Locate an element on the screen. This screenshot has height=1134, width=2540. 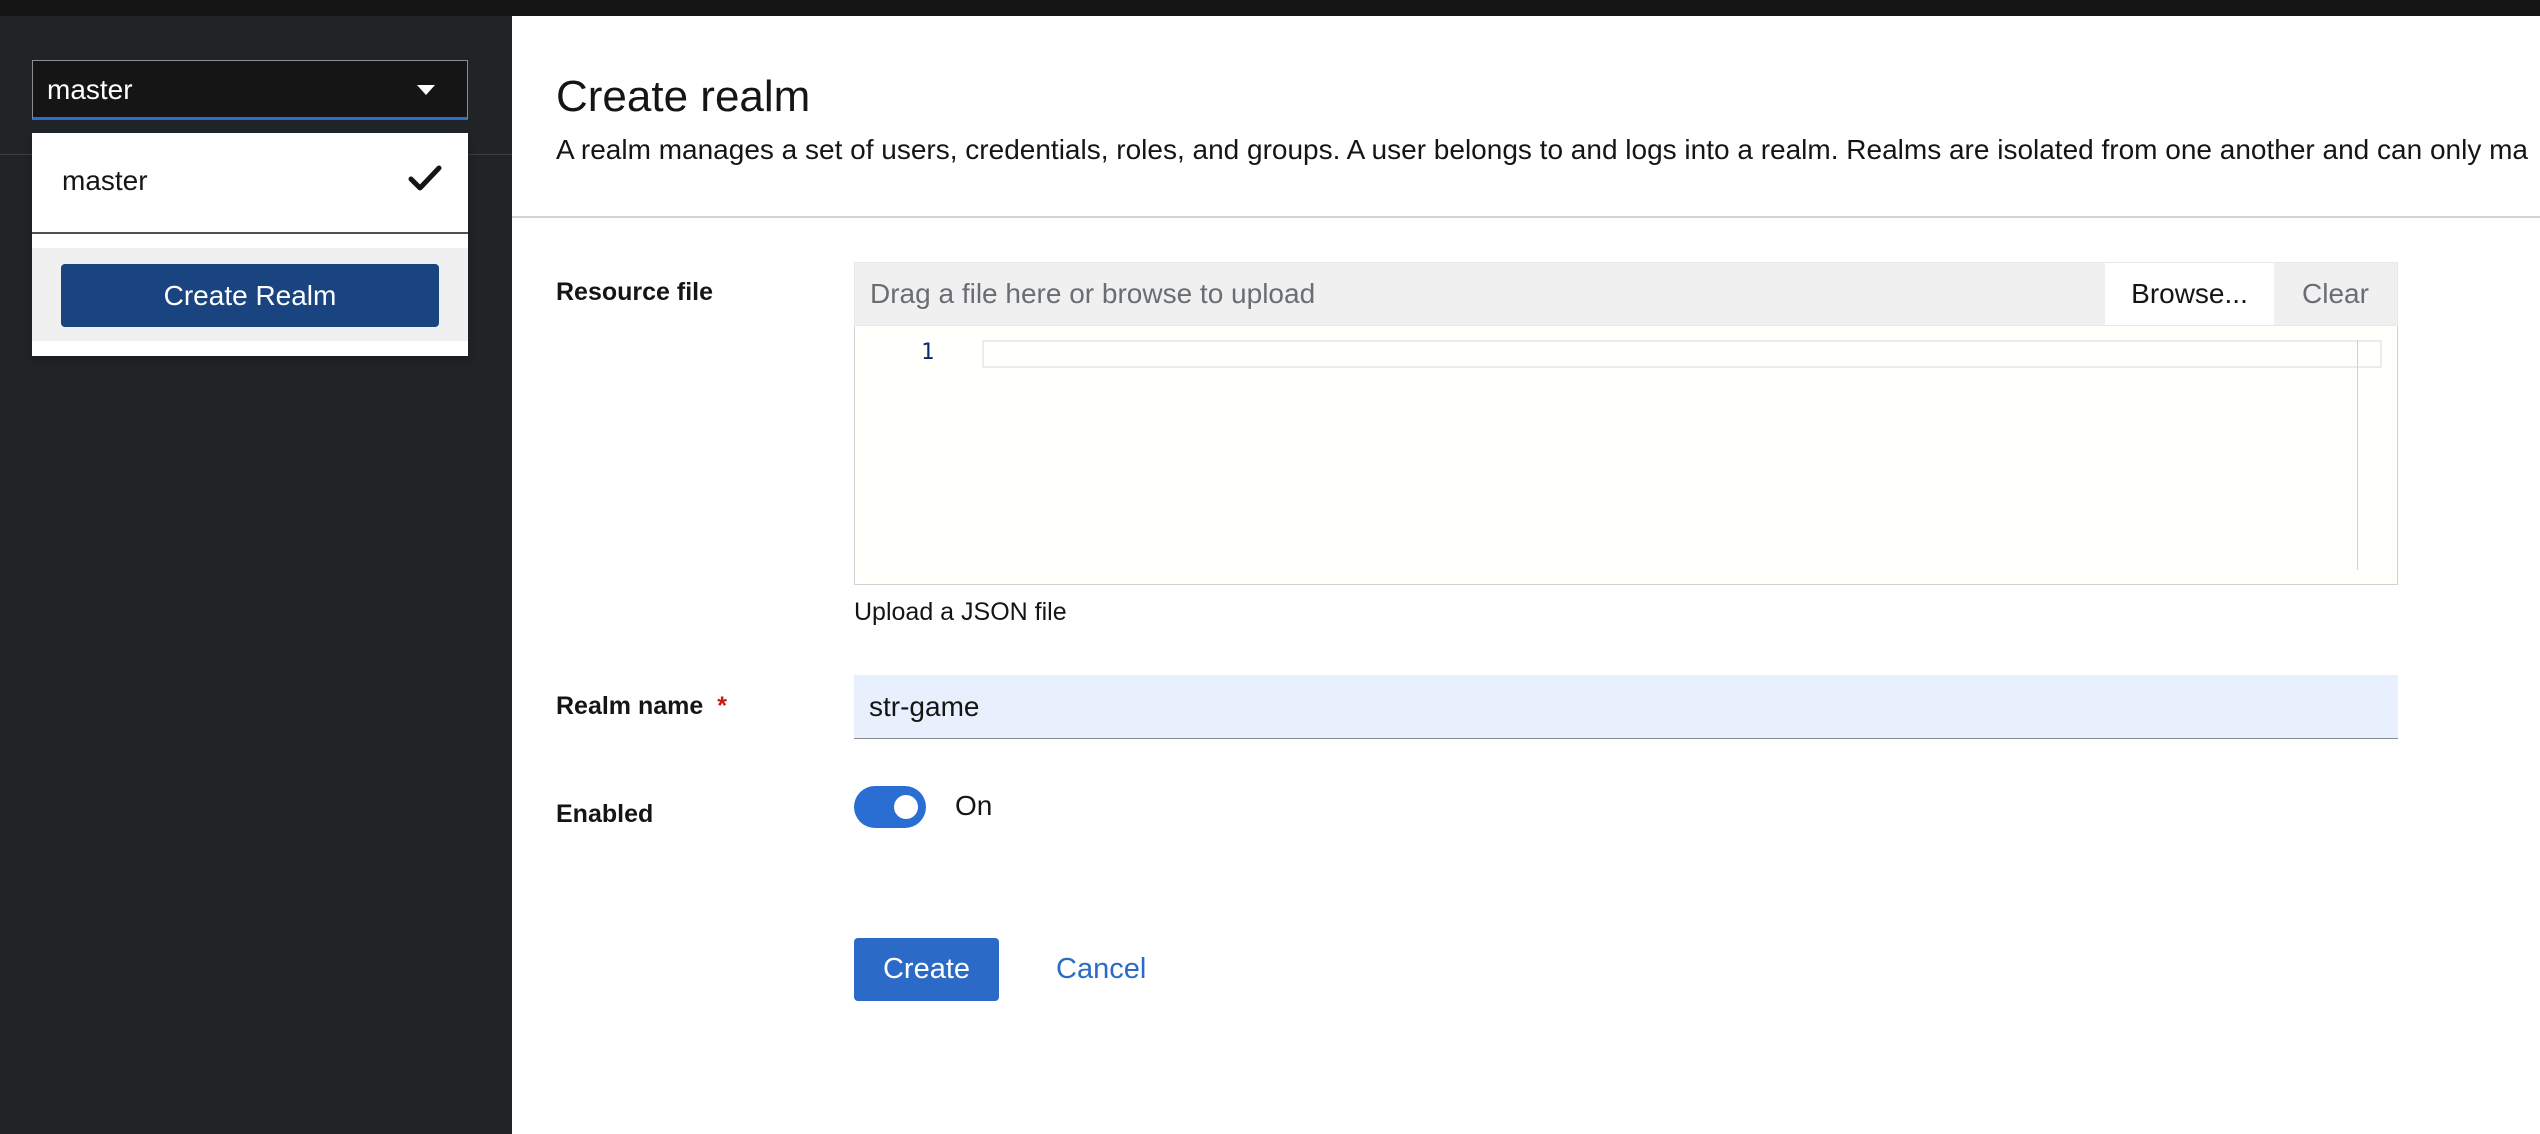
required-indicator: * is located at coordinates (722, 706).